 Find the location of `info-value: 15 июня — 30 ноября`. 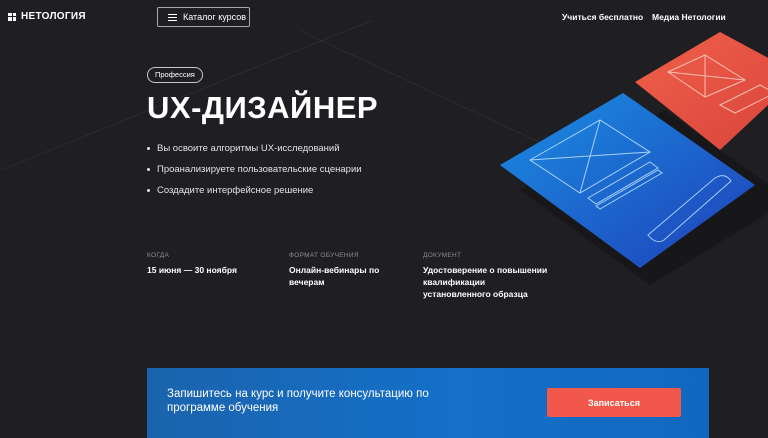

info-value: 15 июня — 30 ноября is located at coordinates (192, 270).